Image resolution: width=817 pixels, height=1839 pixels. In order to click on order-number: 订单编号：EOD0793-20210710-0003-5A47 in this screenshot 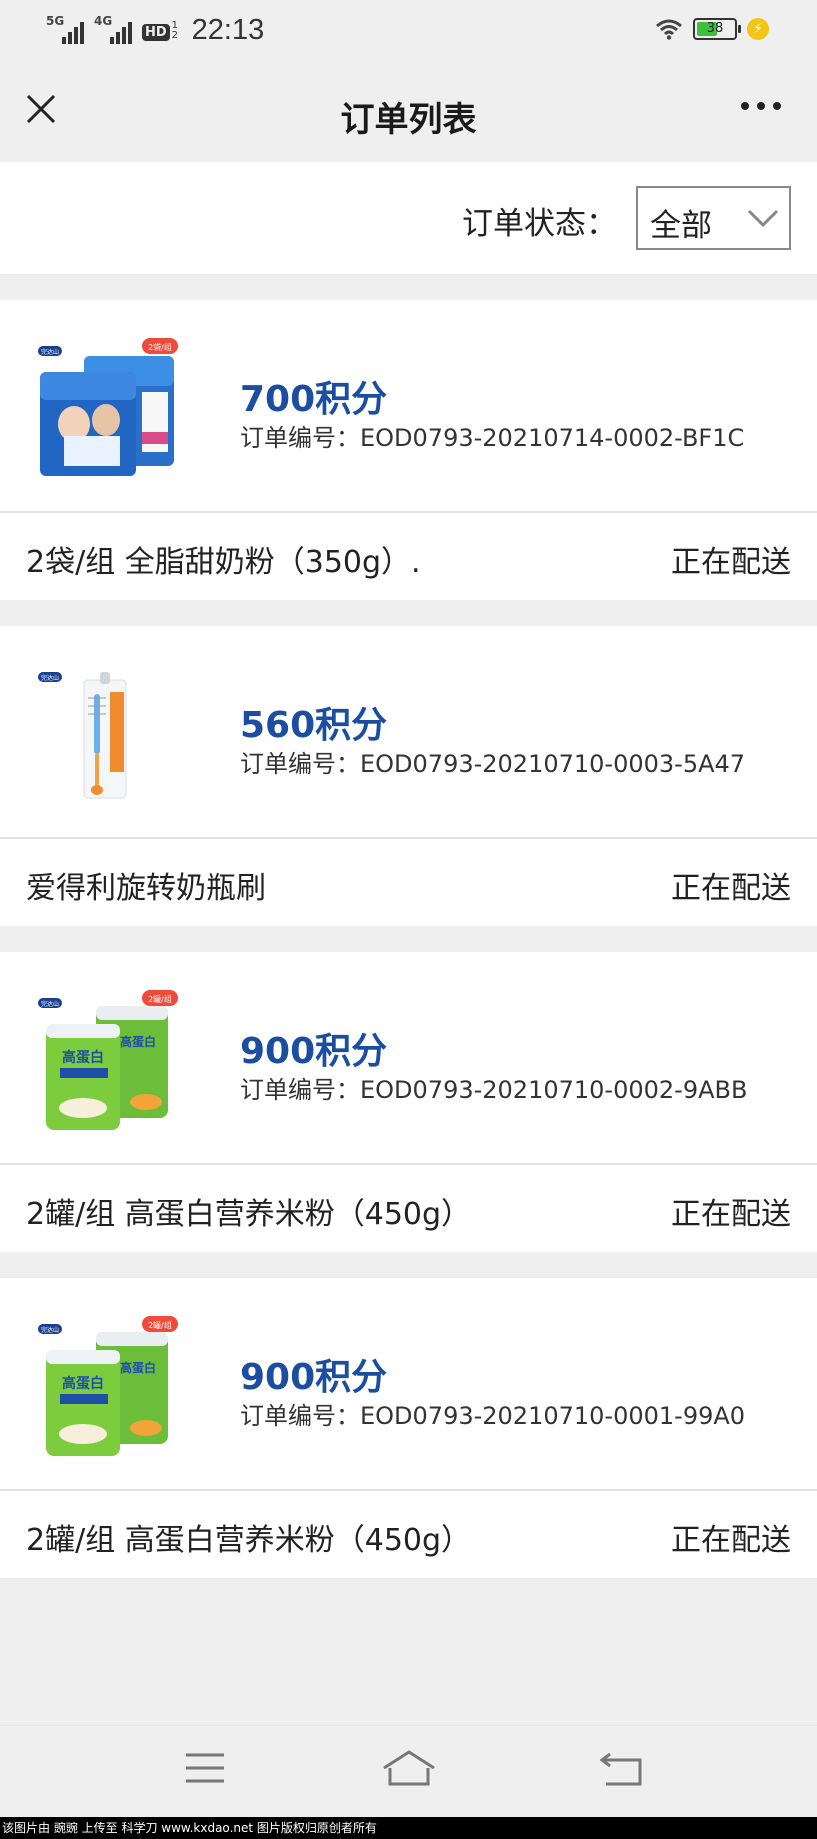, I will do `click(493, 764)`.